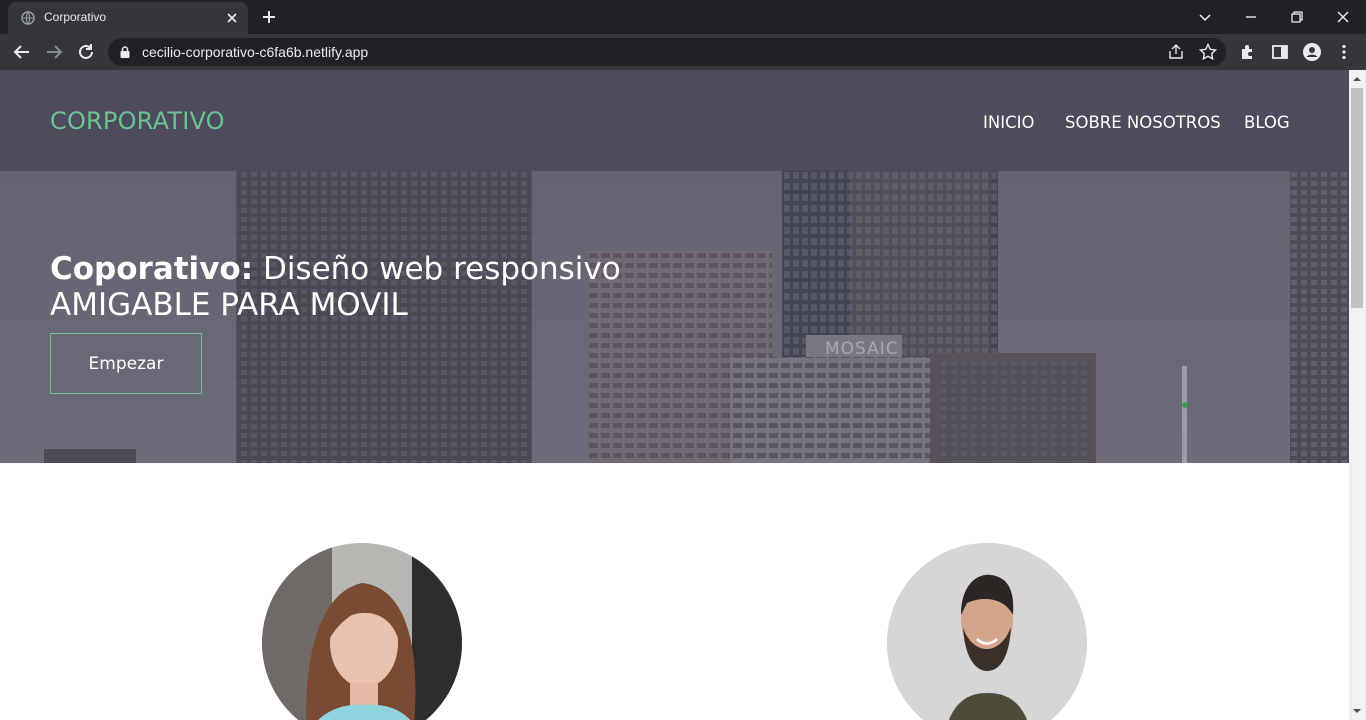  I want to click on profile-icon, so click(1312, 52).